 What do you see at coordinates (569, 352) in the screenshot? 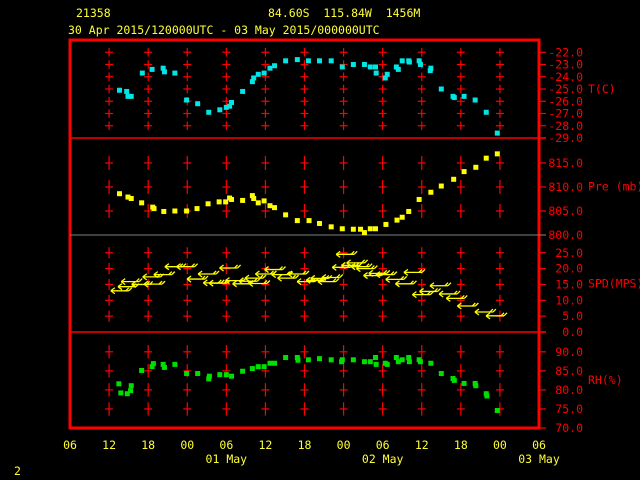
I see `axis-tick-label: 90.0` at bounding box center [569, 352].